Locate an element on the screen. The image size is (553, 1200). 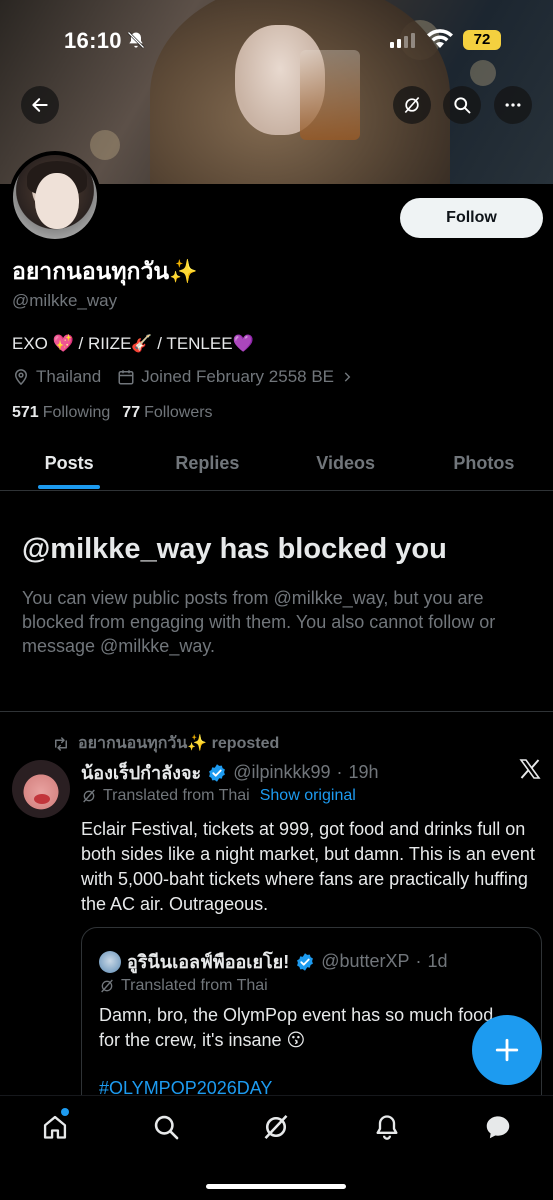
battery-indicator: 72 is located at coordinates (482, 40).